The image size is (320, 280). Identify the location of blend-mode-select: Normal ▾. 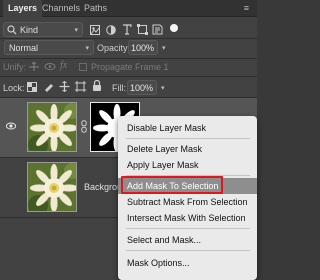
(49, 47).